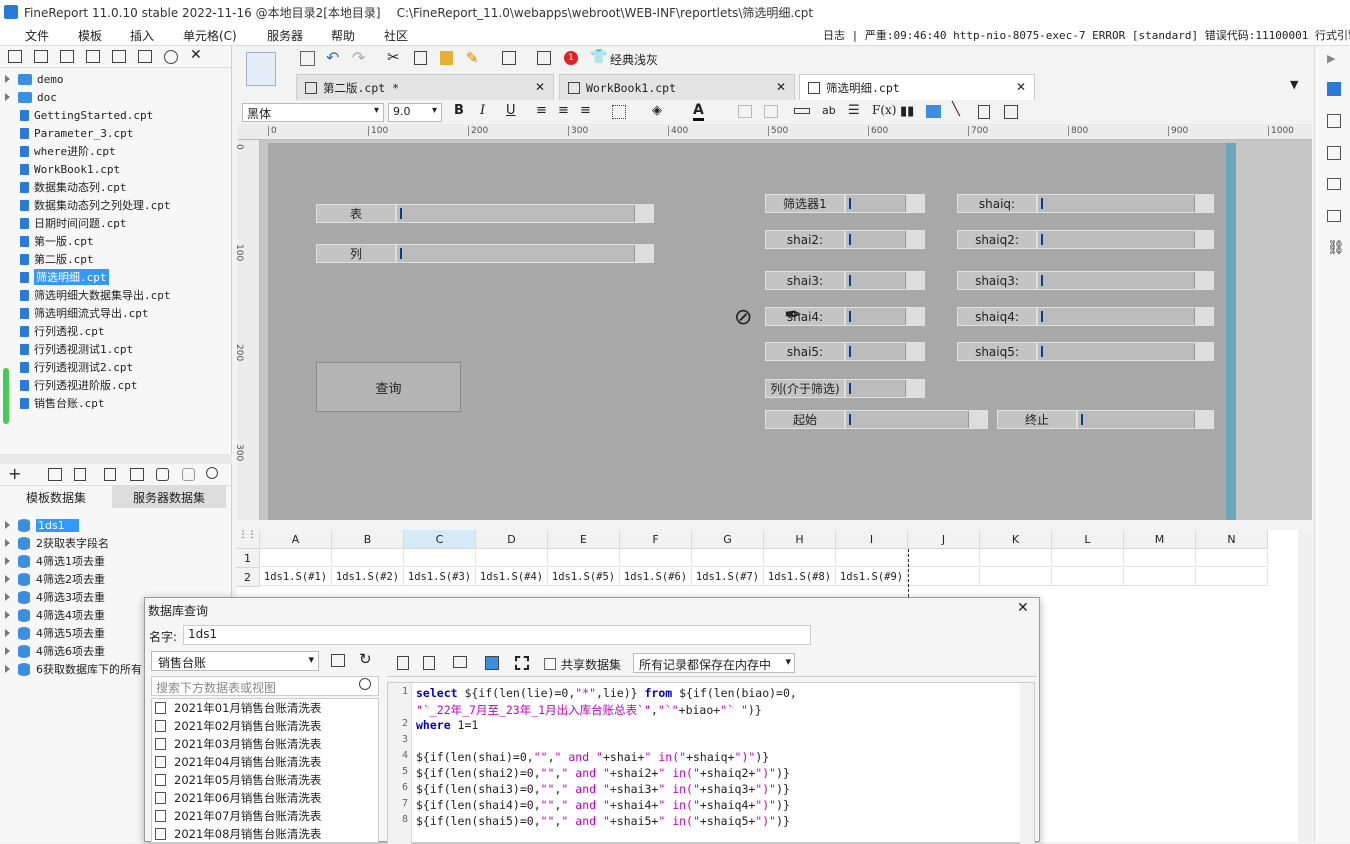 This screenshot has width=1350, height=844. Describe the element at coordinates (196, 55) in the screenshot. I see `collapse-icon: ✕` at that location.